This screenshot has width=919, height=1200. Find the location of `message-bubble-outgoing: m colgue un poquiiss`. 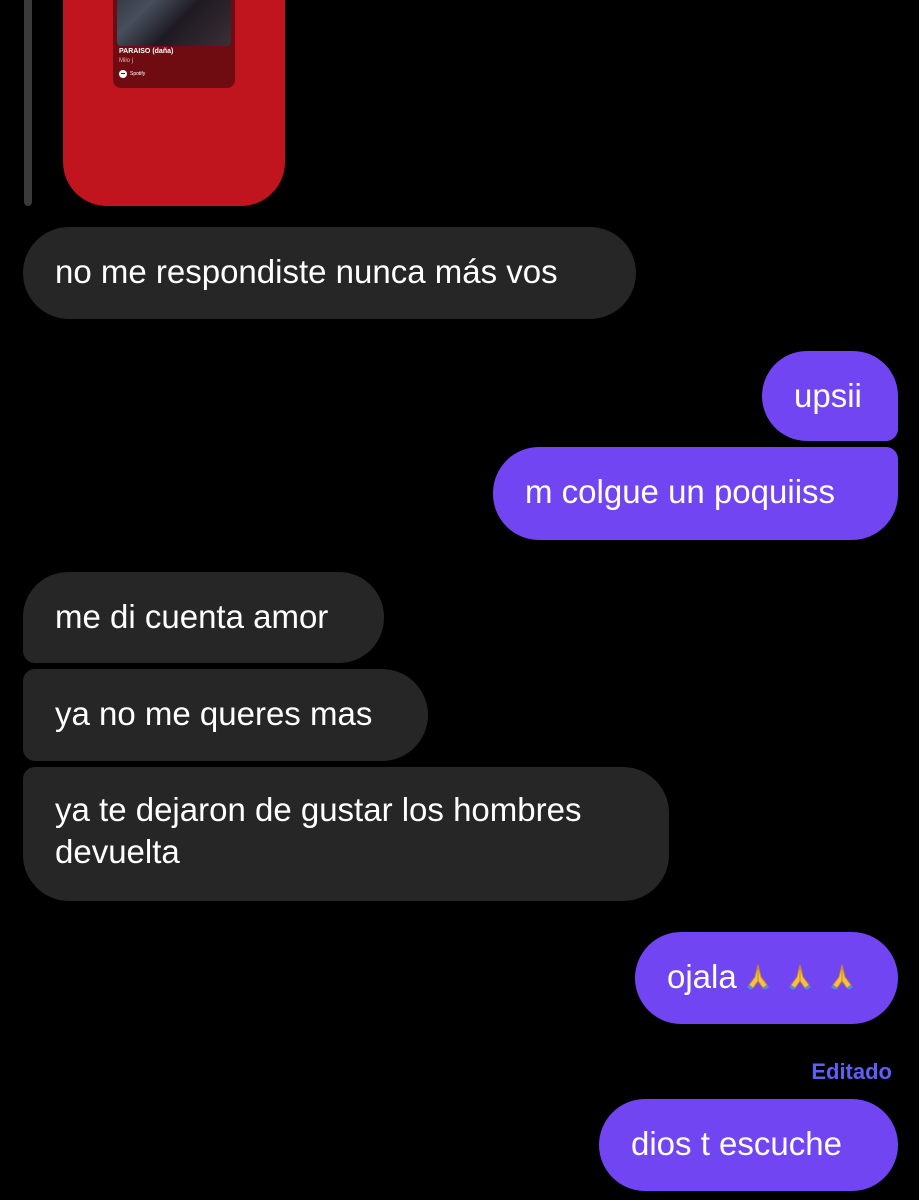

message-bubble-outgoing: m colgue un poquiiss is located at coordinates (695, 493).